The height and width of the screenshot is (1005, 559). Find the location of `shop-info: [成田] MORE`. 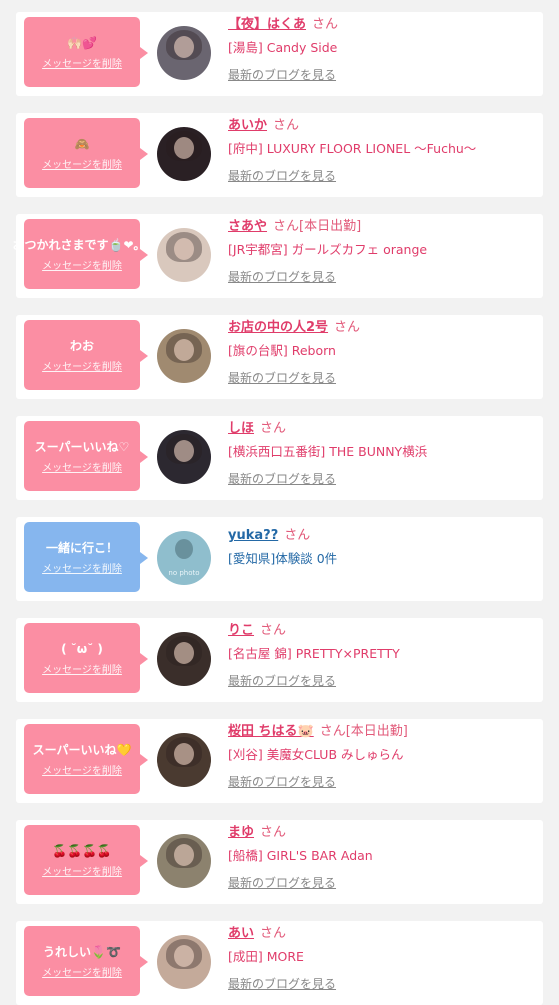

shop-info: [成田] MORE is located at coordinates (266, 956).